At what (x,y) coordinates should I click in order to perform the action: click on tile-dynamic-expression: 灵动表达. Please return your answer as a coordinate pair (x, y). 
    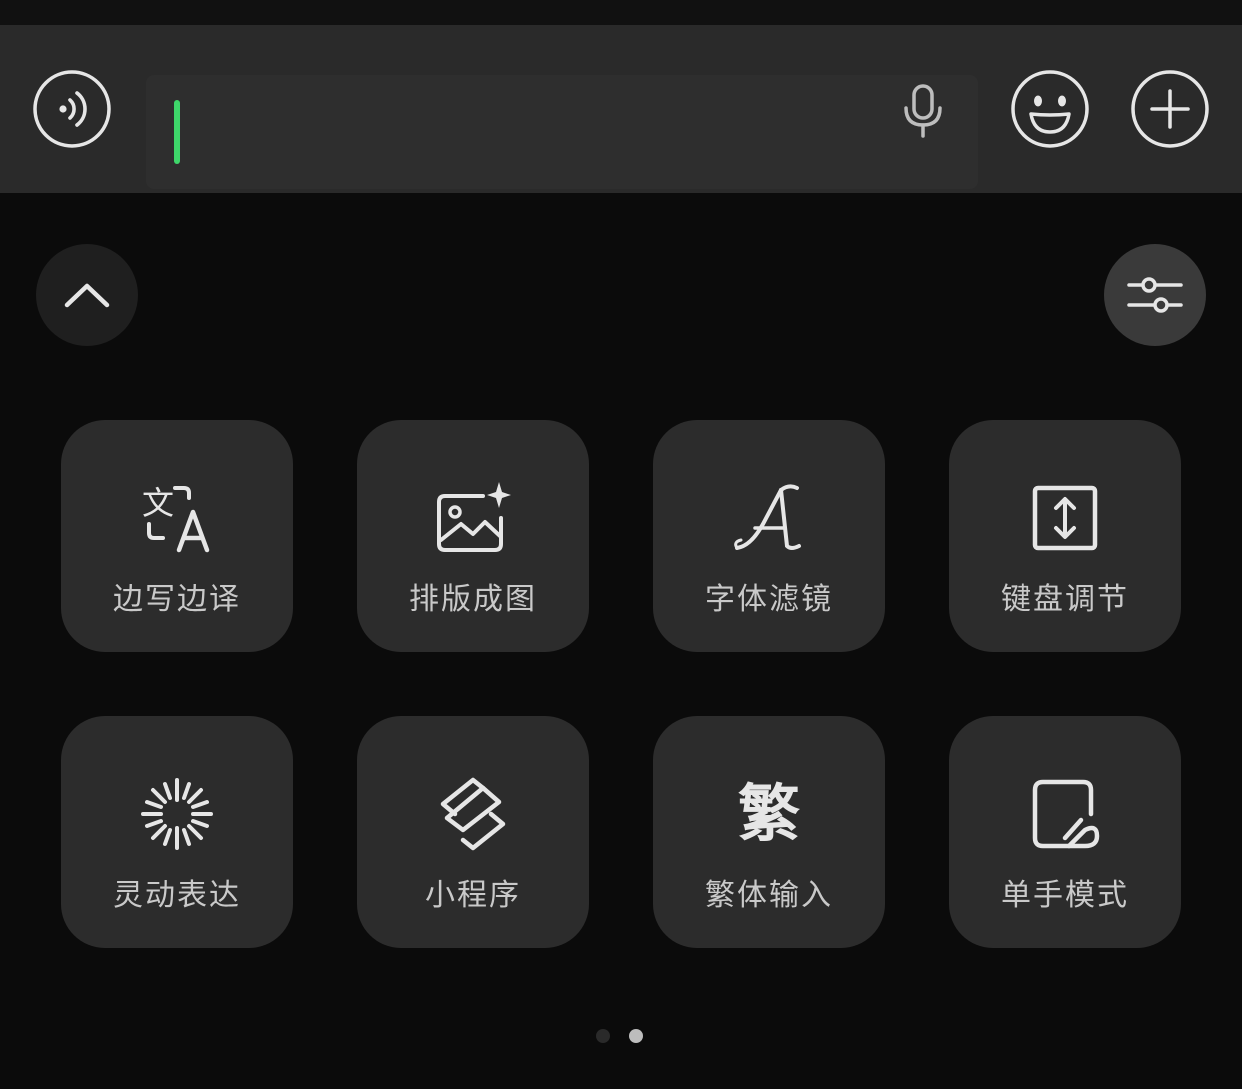
    Looking at the image, I should click on (177, 832).